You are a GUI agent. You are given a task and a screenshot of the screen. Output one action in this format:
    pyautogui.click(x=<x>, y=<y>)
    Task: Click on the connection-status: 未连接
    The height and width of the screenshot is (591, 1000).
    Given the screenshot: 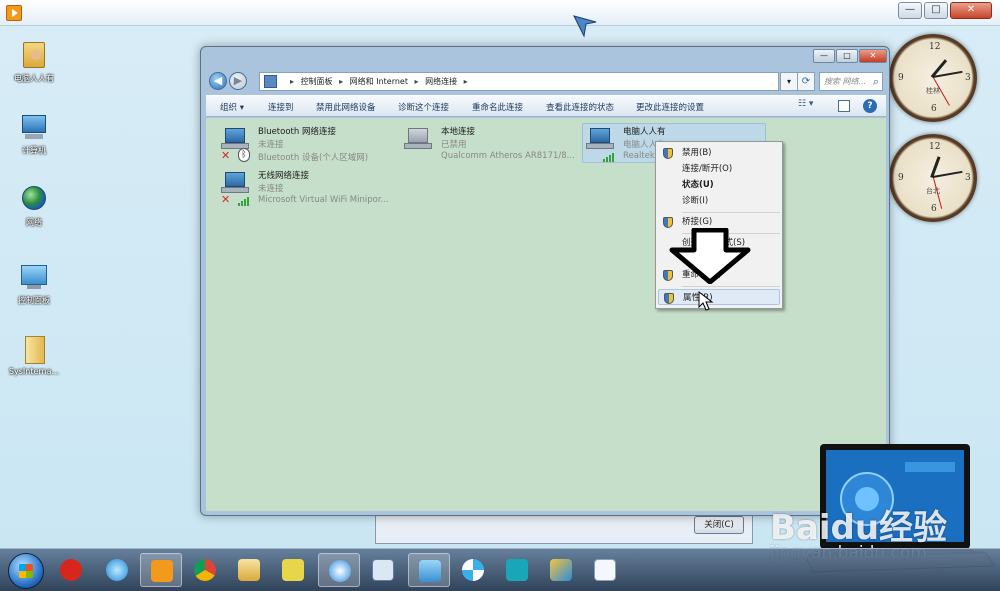 What is the action you would take?
    pyautogui.click(x=271, y=145)
    